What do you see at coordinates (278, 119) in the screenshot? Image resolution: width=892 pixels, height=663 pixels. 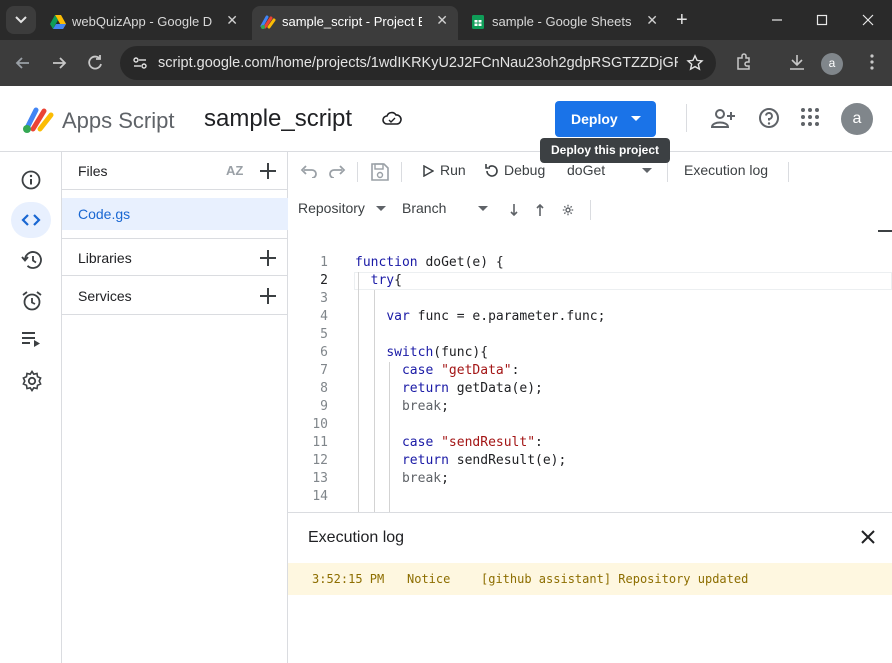 I see `project-title: sample_script` at bounding box center [278, 119].